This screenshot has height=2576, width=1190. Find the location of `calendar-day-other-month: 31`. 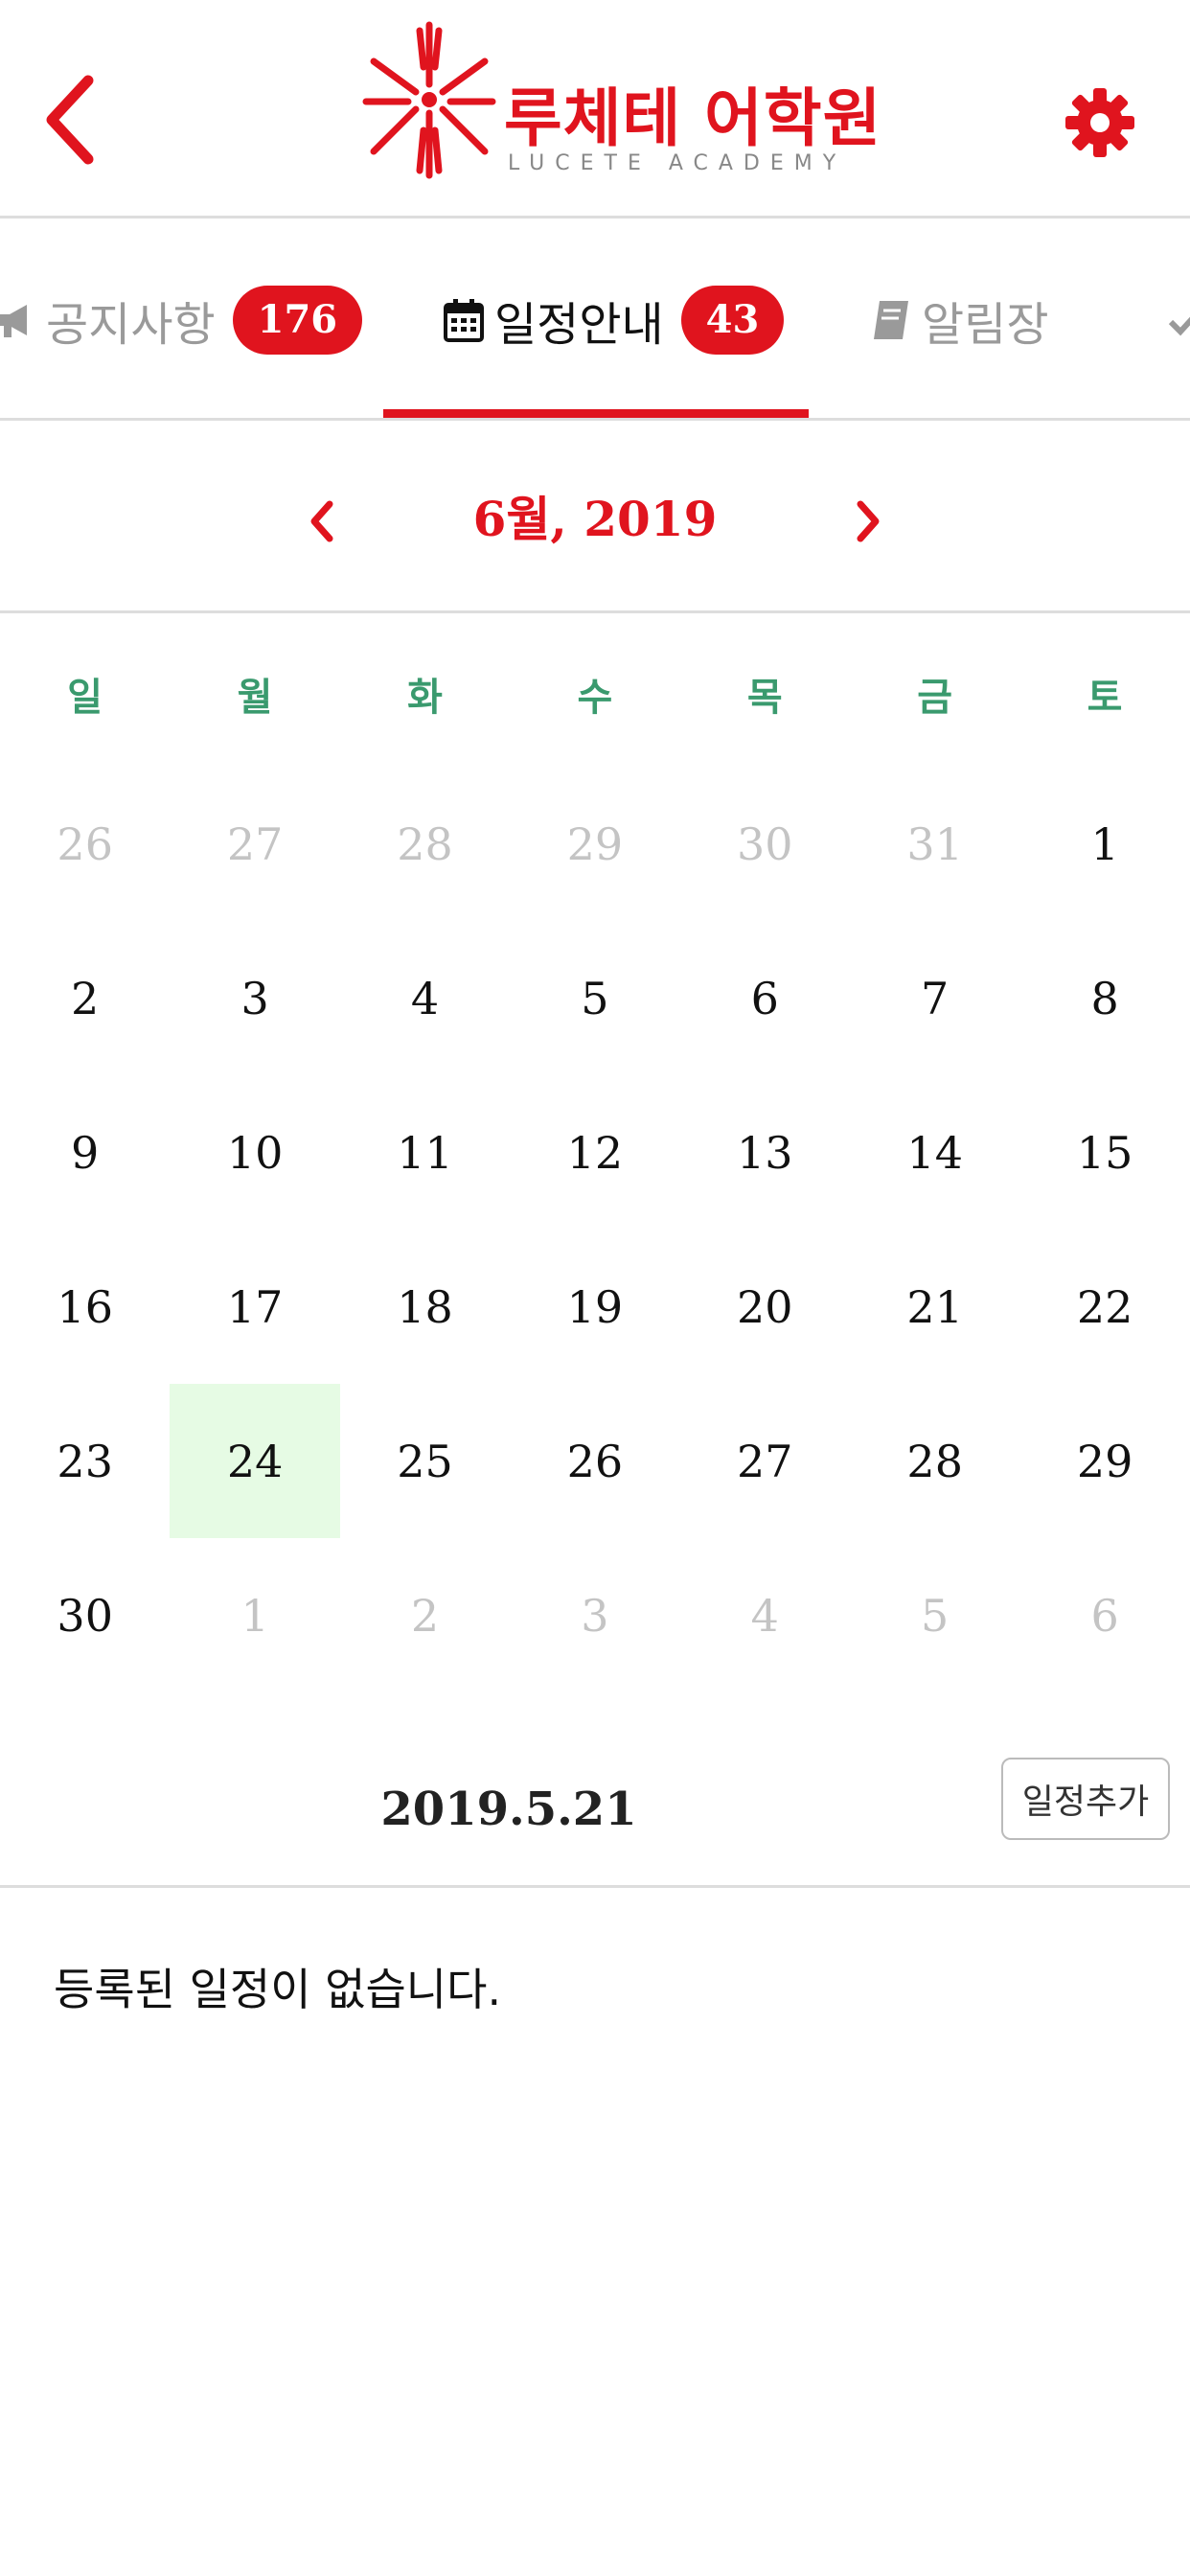

calendar-day-other-month: 31 is located at coordinates (935, 844).